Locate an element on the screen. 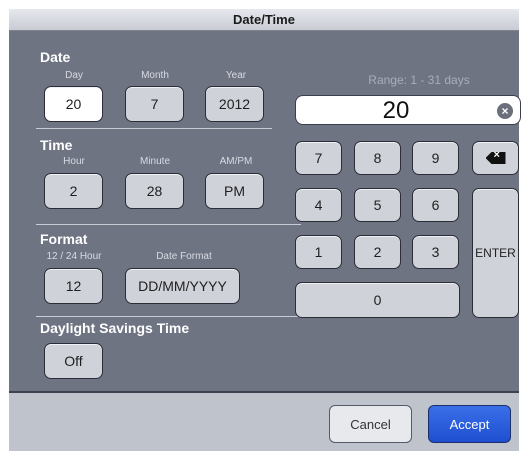  day-label: Day is located at coordinates (74, 75).